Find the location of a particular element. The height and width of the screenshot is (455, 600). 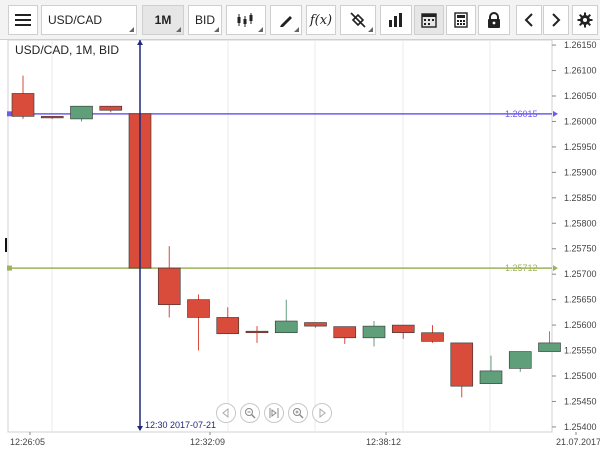

y-tick-label: 1.25850 is located at coordinates (580, 198).